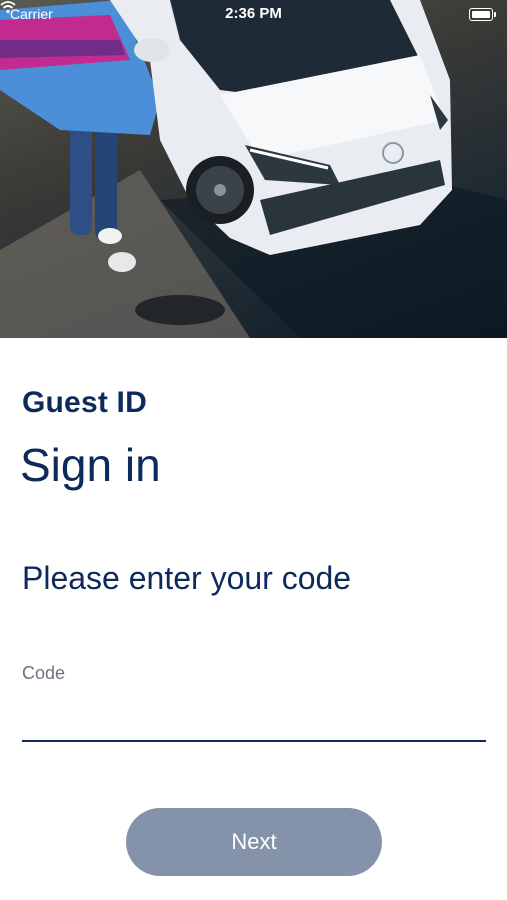 This screenshot has height=900, width=507. I want to click on status-time: 2:36 PM, so click(253, 13).